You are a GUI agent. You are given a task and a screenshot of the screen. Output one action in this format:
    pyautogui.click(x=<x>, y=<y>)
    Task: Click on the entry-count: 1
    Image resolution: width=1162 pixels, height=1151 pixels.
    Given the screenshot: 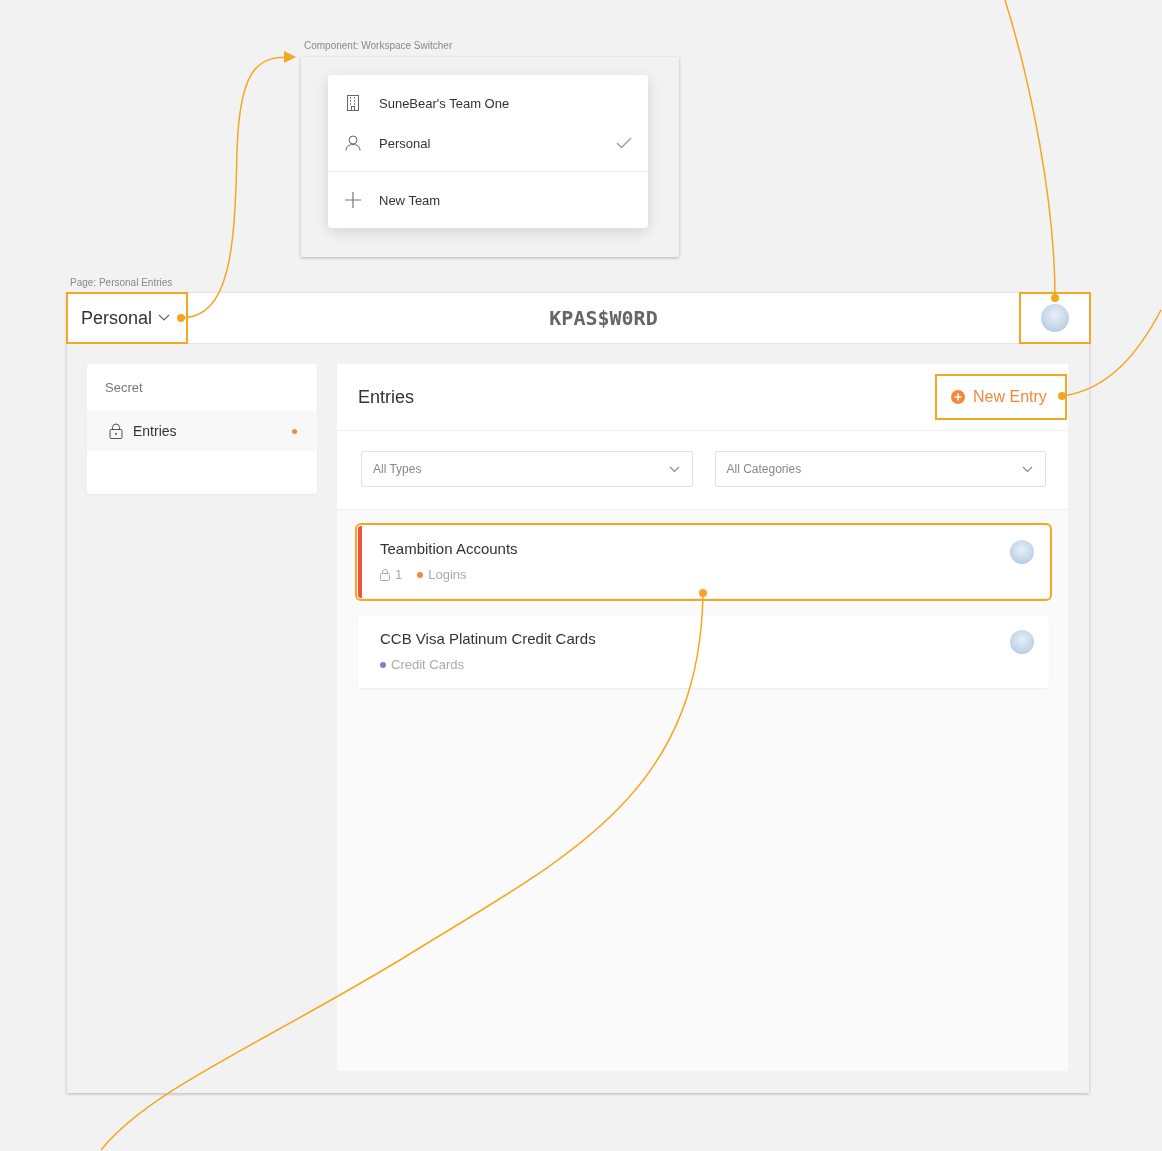 What is the action you would take?
    pyautogui.click(x=399, y=574)
    